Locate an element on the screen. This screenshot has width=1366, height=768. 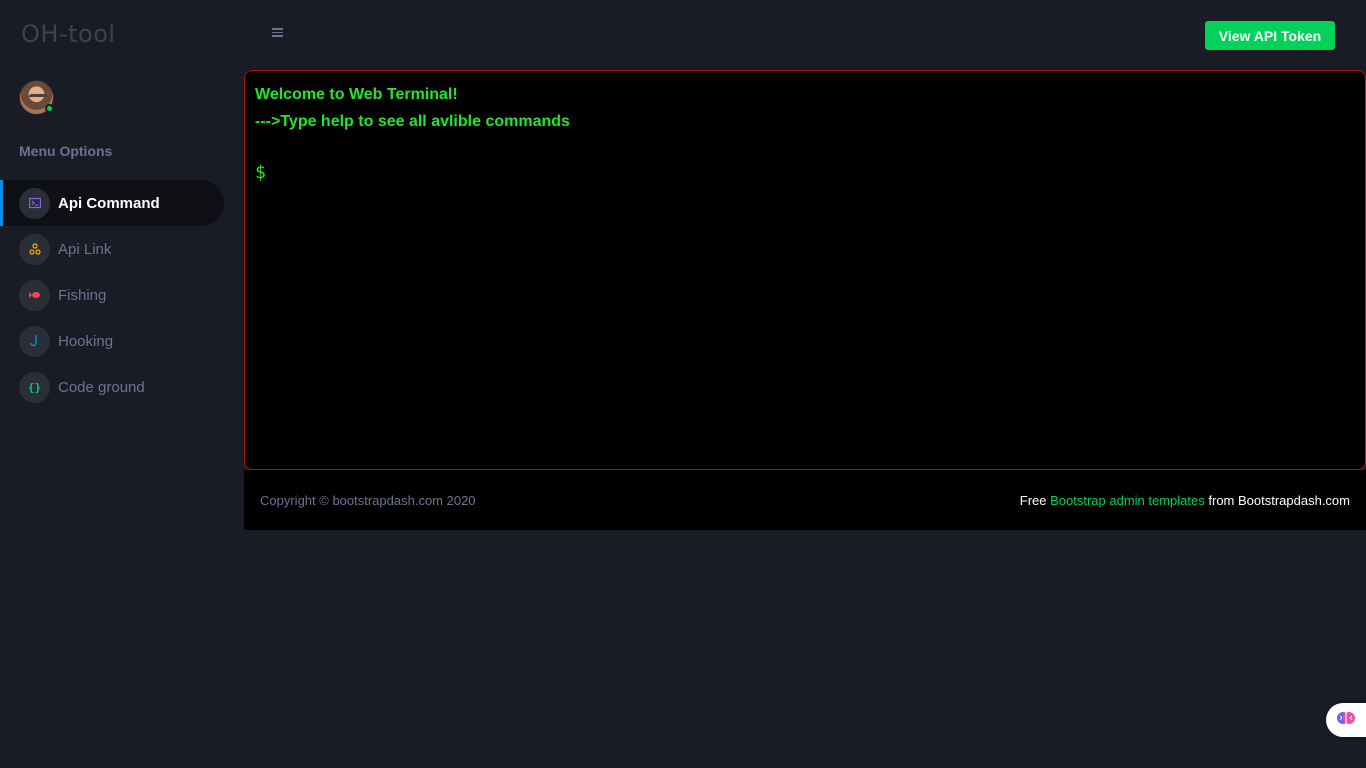
online-status-dot is located at coordinates (49, 108).